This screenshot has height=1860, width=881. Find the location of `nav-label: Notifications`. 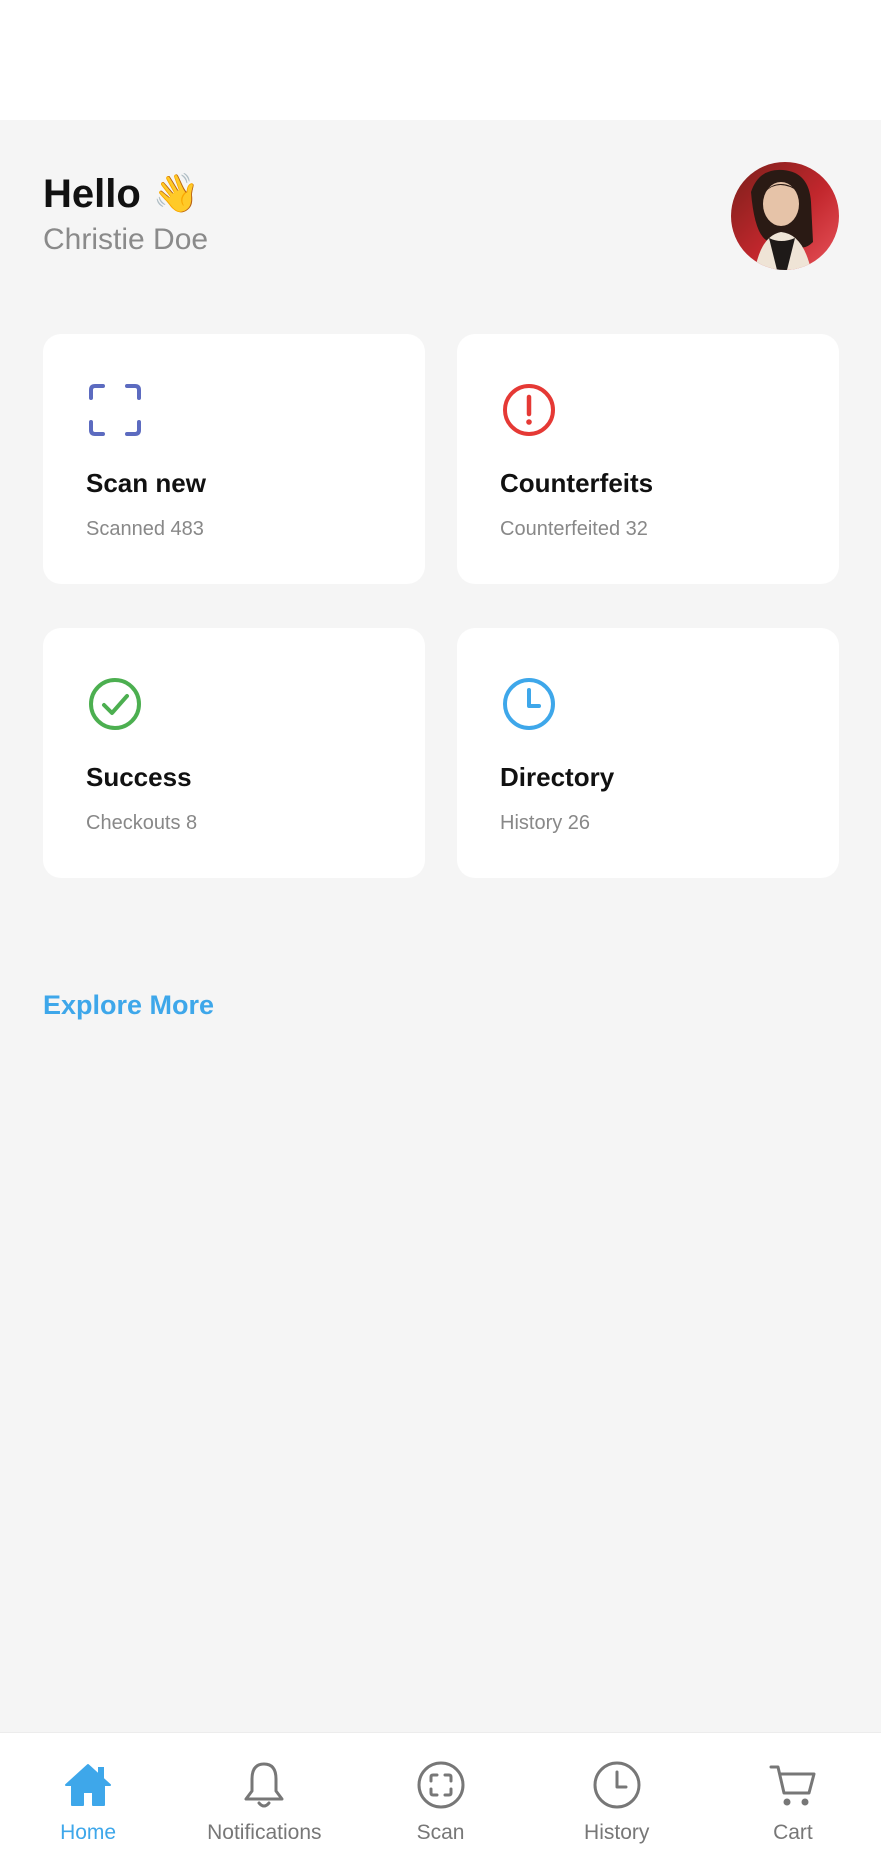

nav-label: Notifications is located at coordinates (264, 1832).